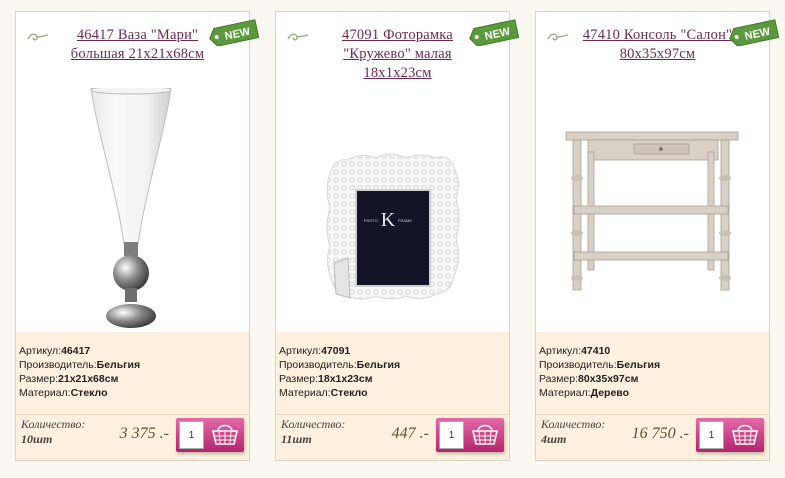 Image resolution: width=785 pixels, height=478 pixels. Describe the element at coordinates (589, 379) in the screenshot. I see `spec-size: Размер:80x35x97см` at that location.